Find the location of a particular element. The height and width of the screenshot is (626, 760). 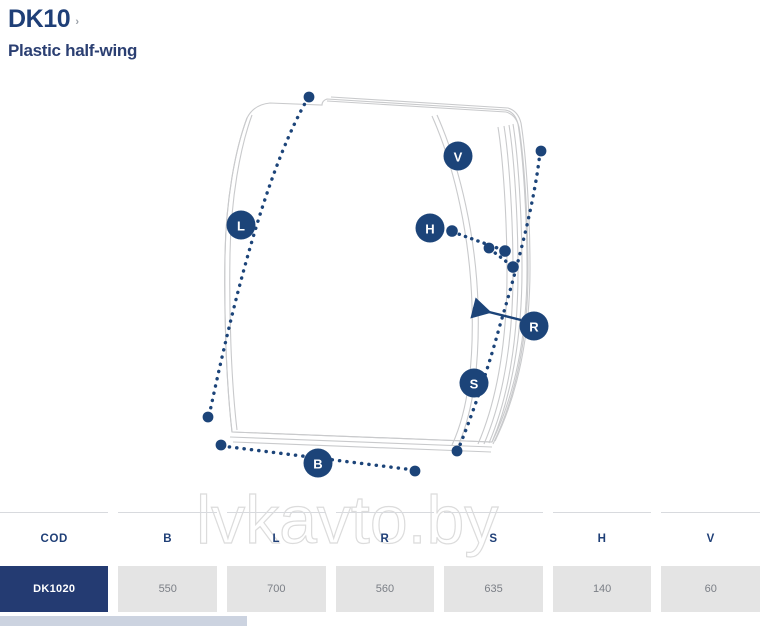

chevron-right-icon: › is located at coordinates (77, 22).